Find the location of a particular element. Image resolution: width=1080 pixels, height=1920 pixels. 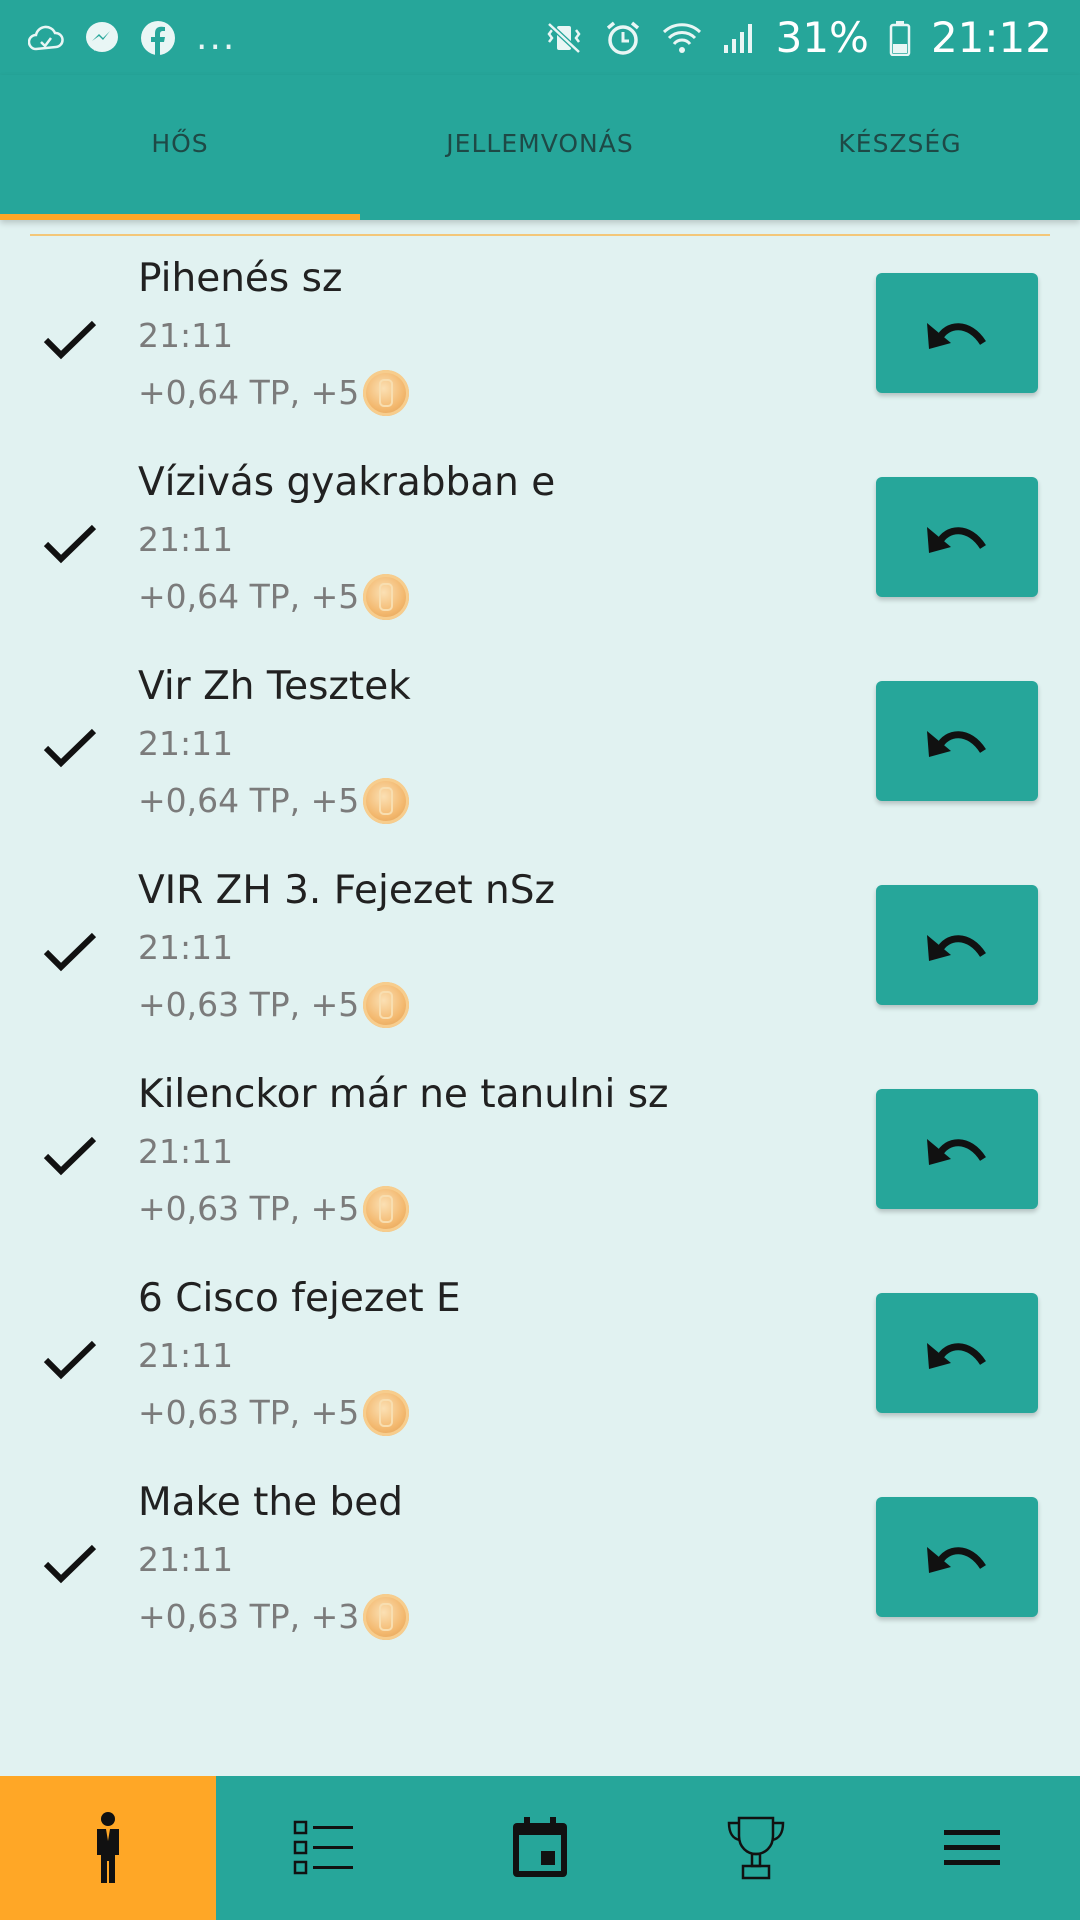

list-item: 6 Cisco fejezet E 21:11 +0,63 TP, +5 is located at coordinates (540, 1370).